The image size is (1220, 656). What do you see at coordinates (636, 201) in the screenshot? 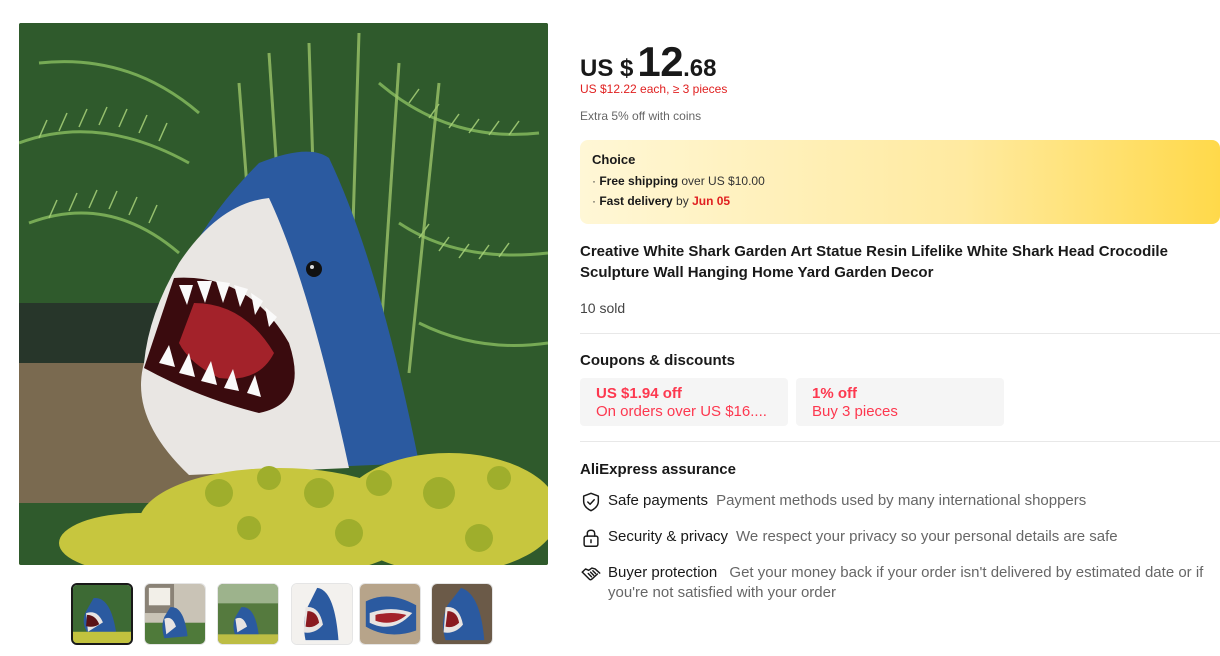
I see `fast-delivery-label: Fast delivery` at bounding box center [636, 201].